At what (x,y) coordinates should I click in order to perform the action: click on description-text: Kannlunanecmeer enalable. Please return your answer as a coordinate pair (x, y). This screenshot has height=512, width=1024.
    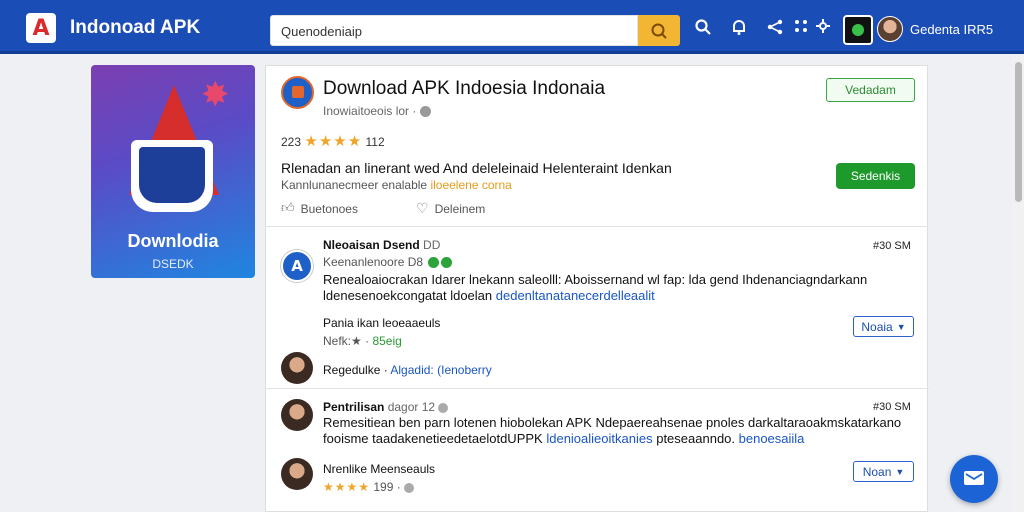
    Looking at the image, I should click on (354, 185).